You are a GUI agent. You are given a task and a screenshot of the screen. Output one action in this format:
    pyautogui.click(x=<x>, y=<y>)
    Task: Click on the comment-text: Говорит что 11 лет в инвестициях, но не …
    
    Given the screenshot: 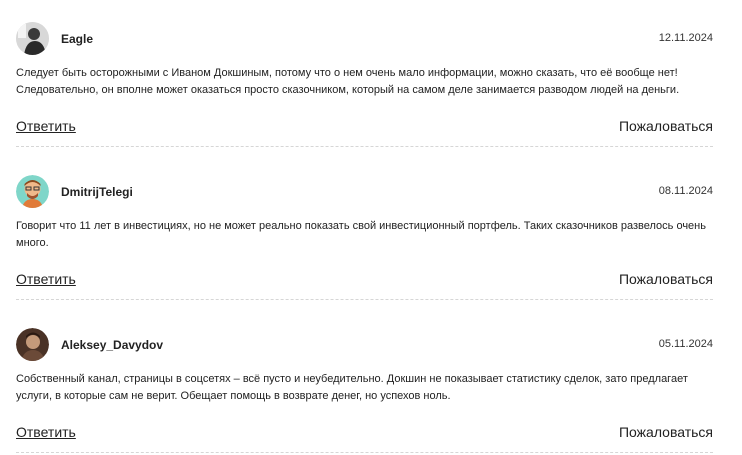 What is the action you would take?
    pyautogui.click(x=361, y=234)
    